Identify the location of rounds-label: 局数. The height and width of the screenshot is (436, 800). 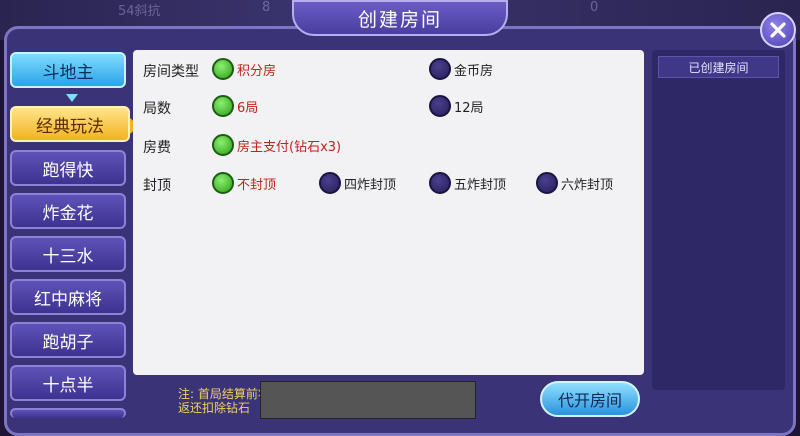
(157, 109).